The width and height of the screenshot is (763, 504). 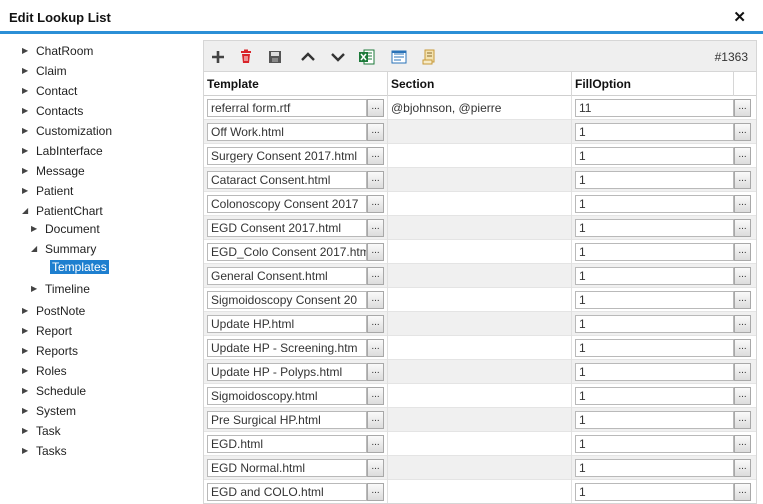 I want to click on tree-node-customization: ▶ Customization, so click(x=68, y=131).